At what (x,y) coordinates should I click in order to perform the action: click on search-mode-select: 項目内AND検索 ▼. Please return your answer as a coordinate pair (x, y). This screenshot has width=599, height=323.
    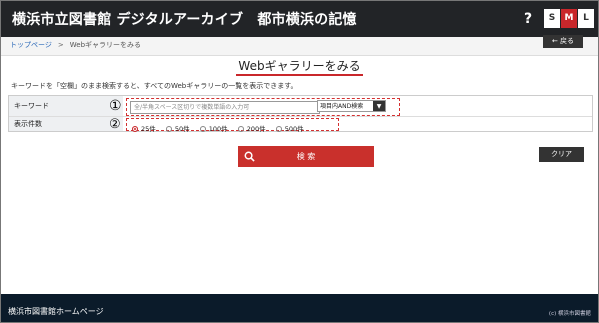
    Looking at the image, I should click on (351, 106).